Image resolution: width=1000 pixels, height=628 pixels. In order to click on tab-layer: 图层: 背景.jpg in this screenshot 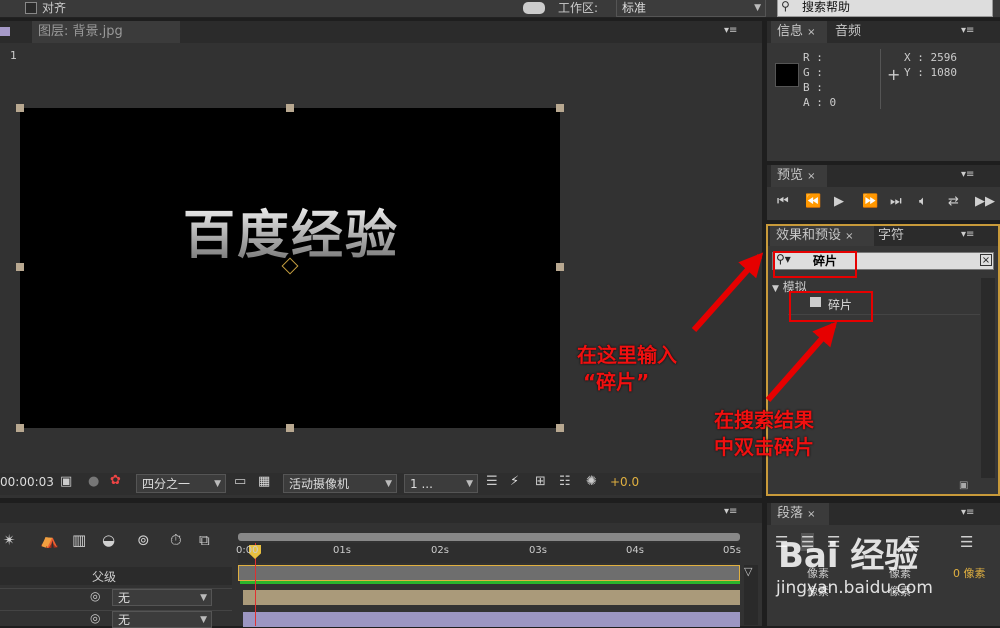, I will do `click(106, 32)`.